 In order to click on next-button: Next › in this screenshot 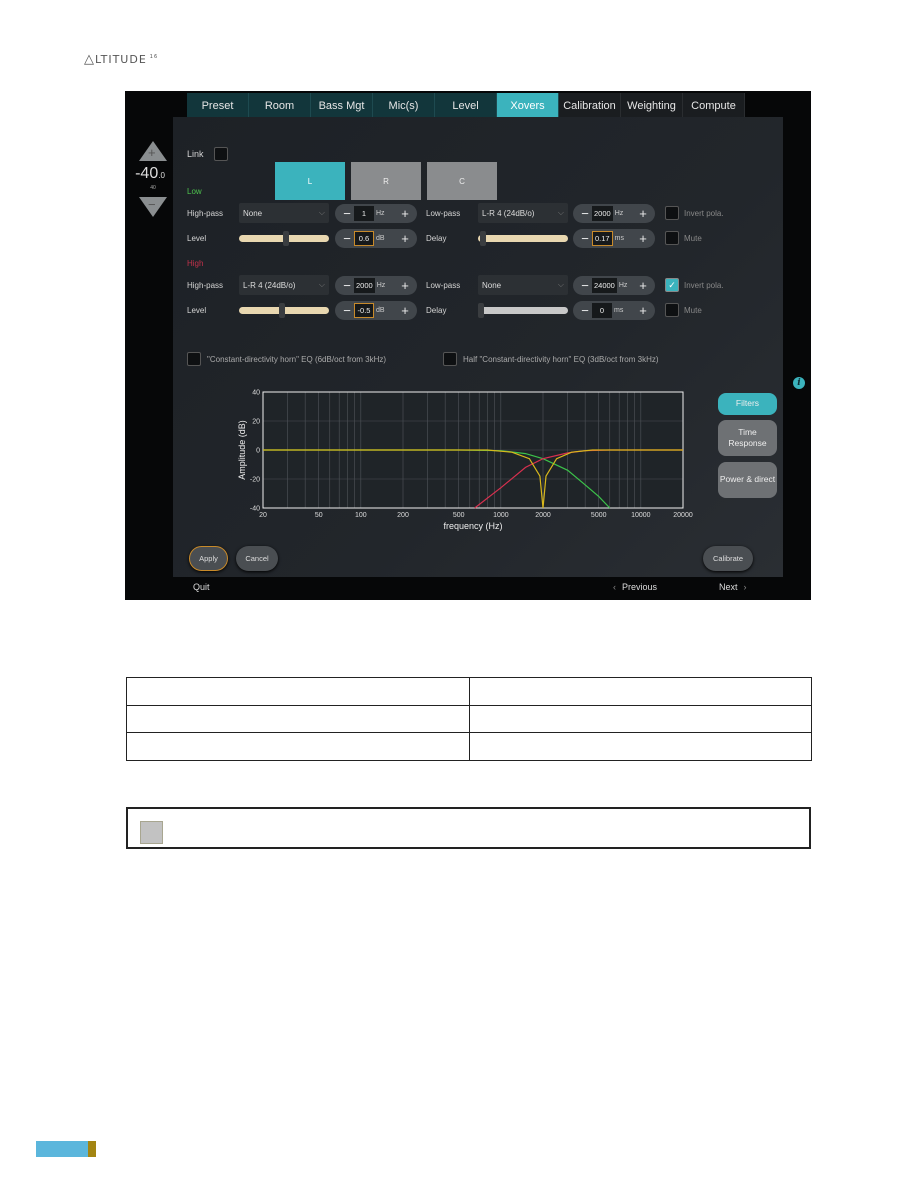, I will do `click(733, 587)`.